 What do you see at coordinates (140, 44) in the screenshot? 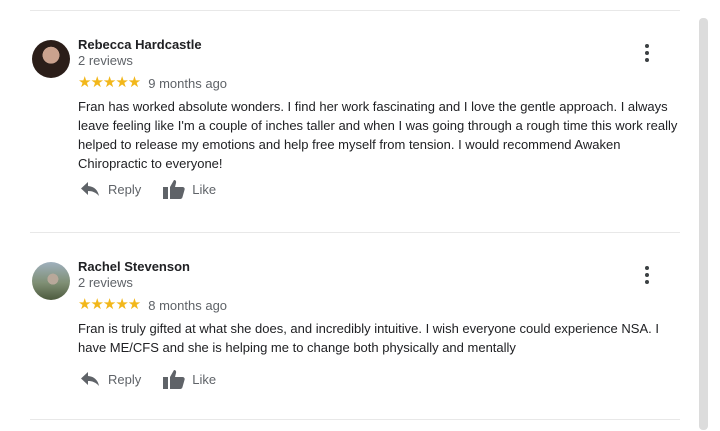
I see `author-name: Rebecca Hardcastle` at bounding box center [140, 44].